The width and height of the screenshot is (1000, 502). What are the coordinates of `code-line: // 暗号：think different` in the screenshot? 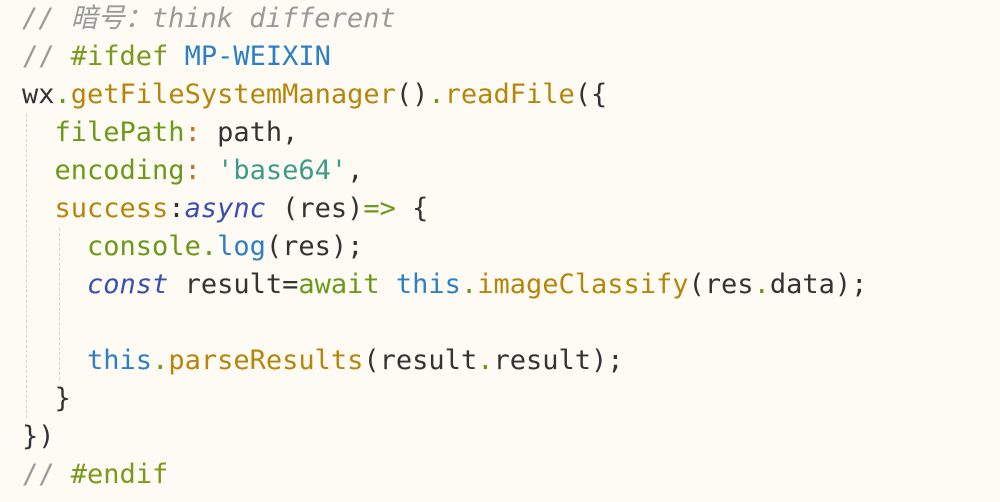 It's located at (209, 19).